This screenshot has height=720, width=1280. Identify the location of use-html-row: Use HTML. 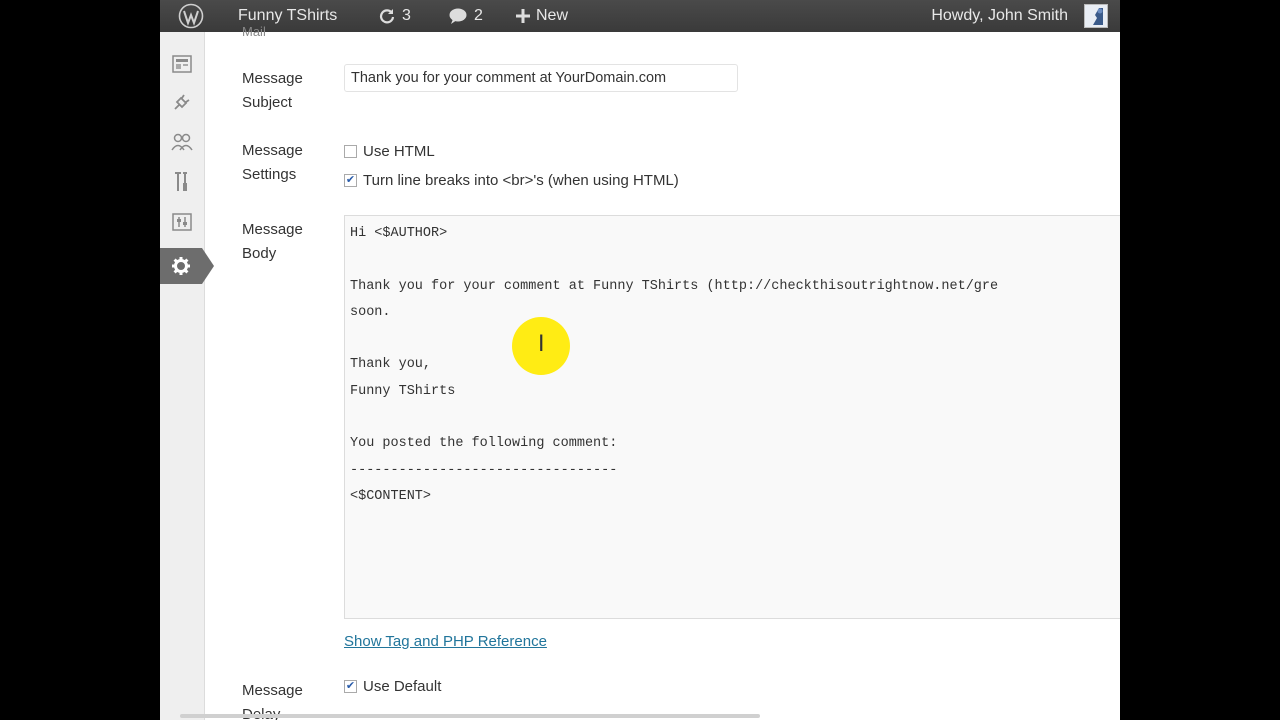
(389, 151).